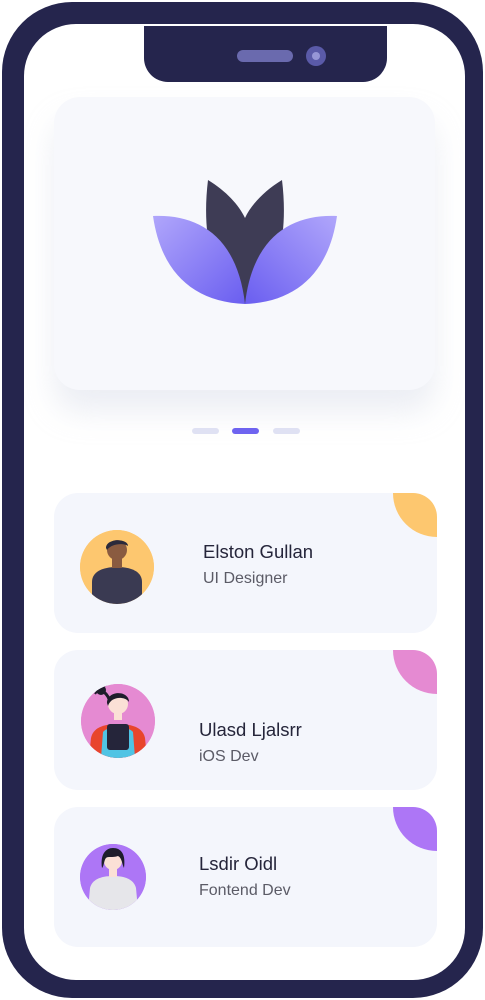  I want to click on contact-name: Lsdir Oidl, so click(238, 863).